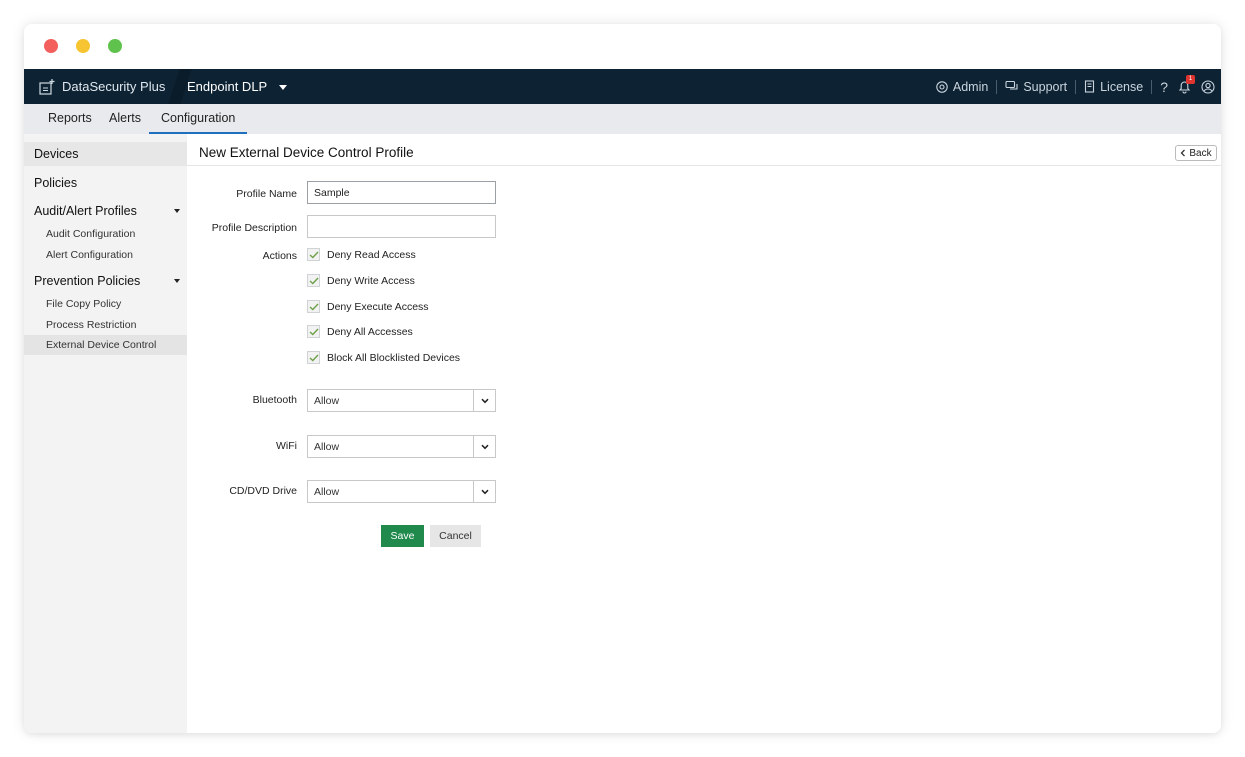 This screenshot has width=1245, height=757. What do you see at coordinates (371, 280) in the screenshot?
I see `checkbox-label: Deny Write Access` at bounding box center [371, 280].